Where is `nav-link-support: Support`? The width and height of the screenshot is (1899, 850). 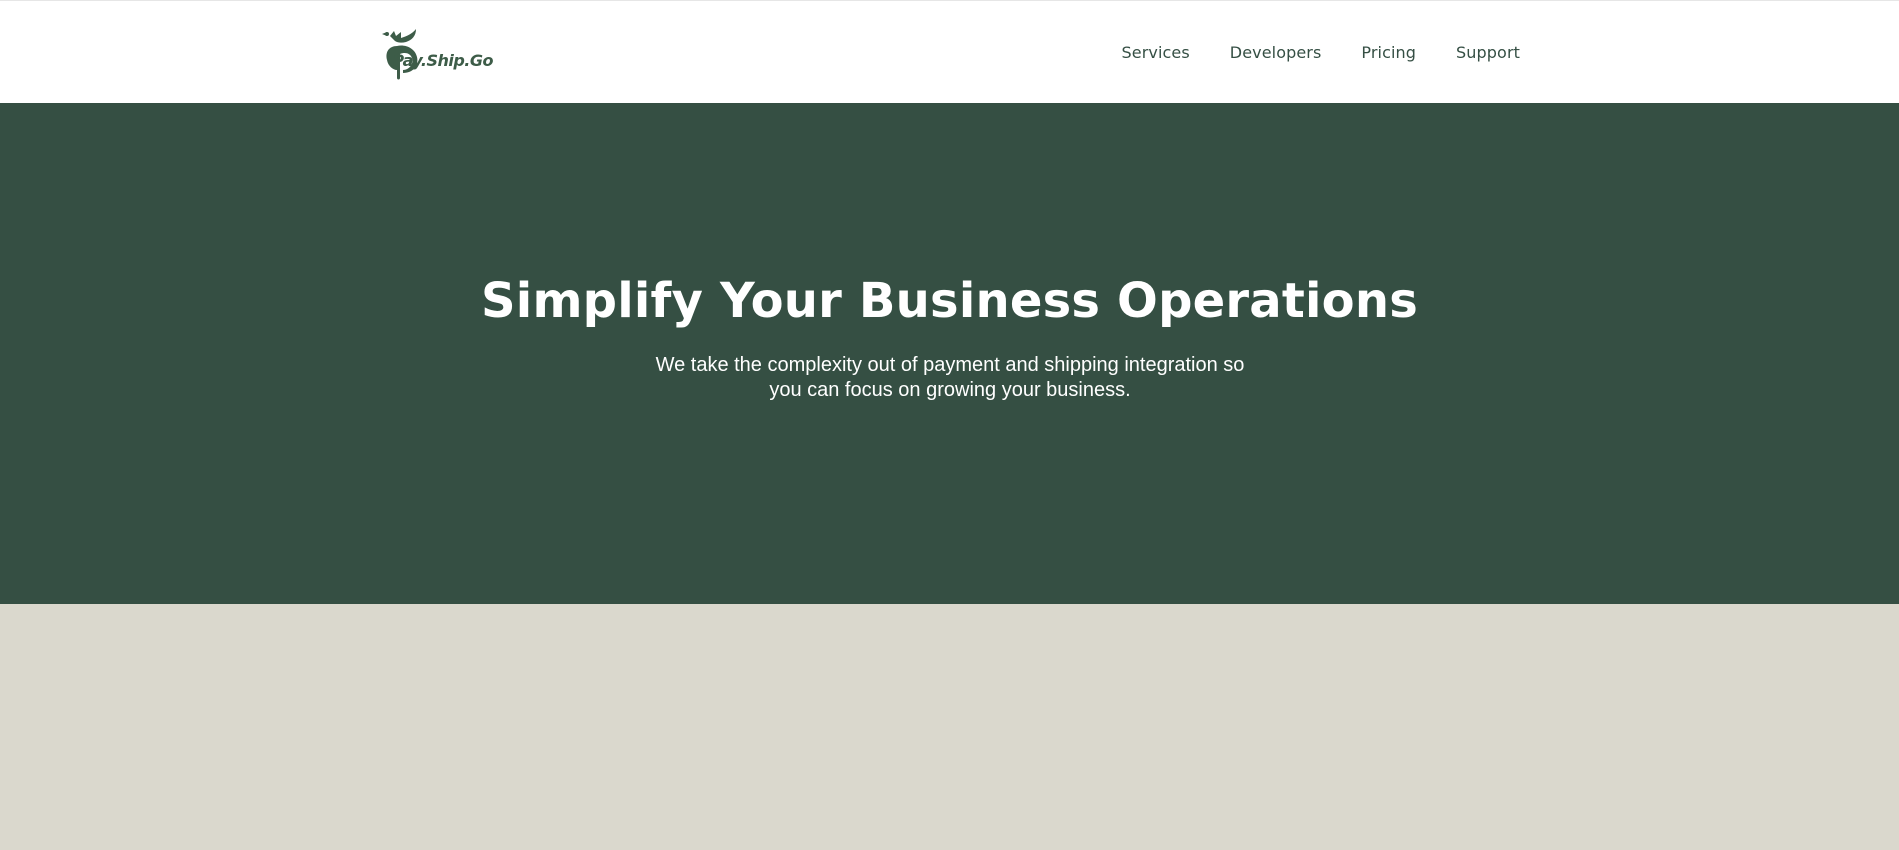 nav-link-support: Support is located at coordinates (1488, 52).